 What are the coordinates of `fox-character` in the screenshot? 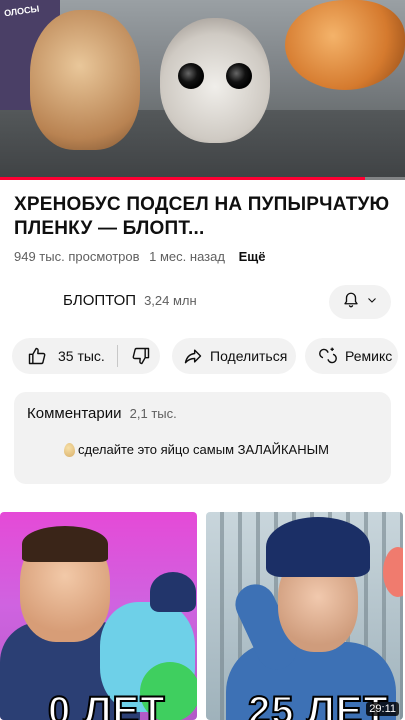 It's located at (345, 45).